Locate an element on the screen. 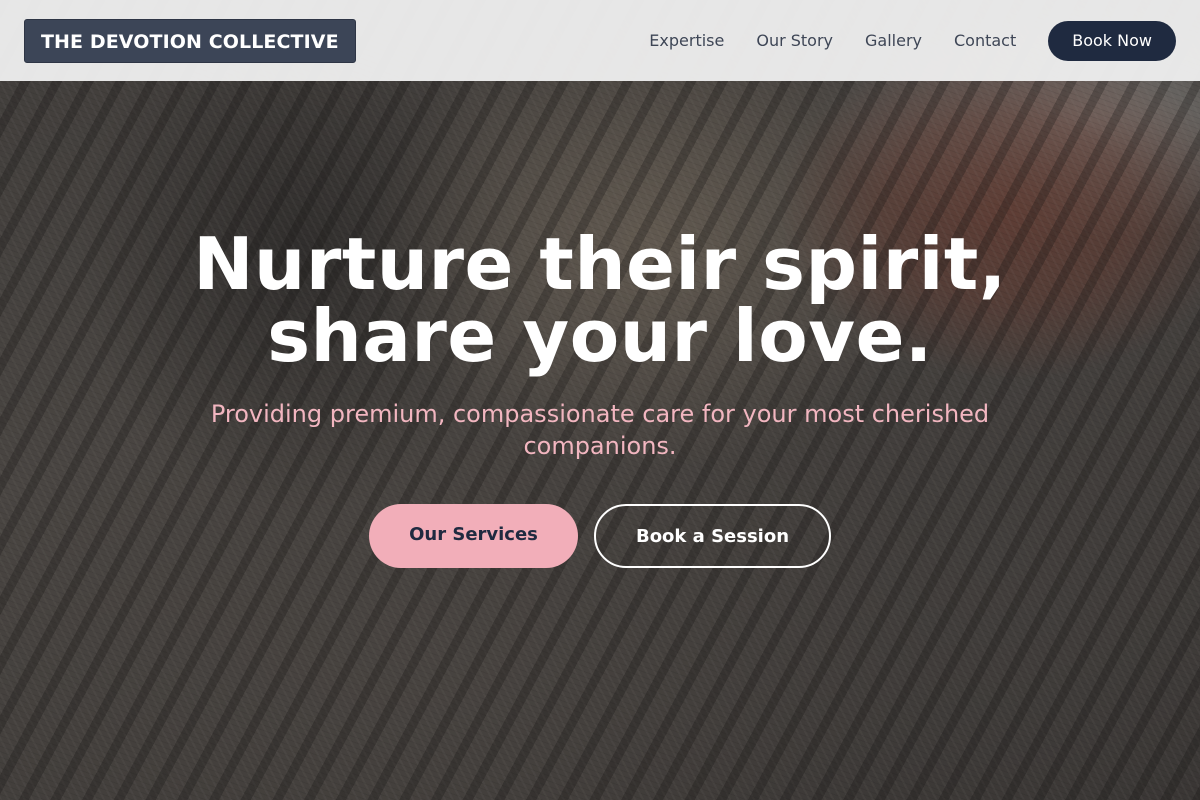 The image size is (1200, 800). book-session-button: Book a Session is located at coordinates (712, 536).